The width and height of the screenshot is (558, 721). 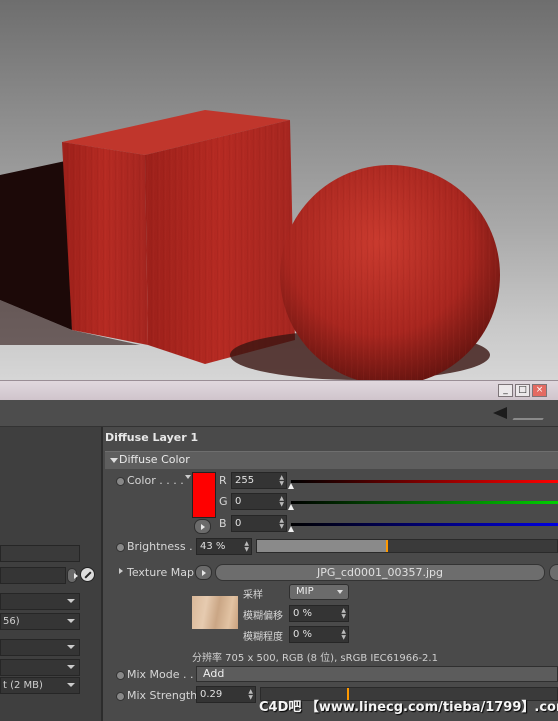 What do you see at coordinates (152, 437) in the screenshot?
I see `layer-title: Diffuse Layer 1` at bounding box center [152, 437].